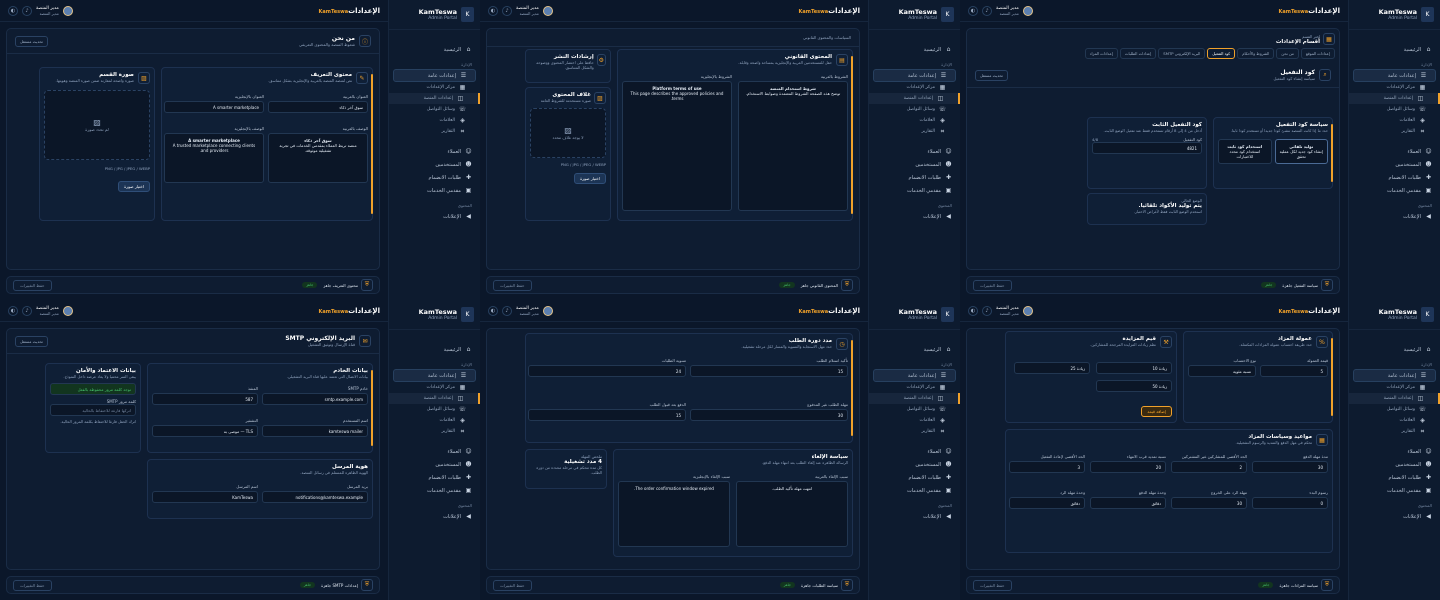  Describe the element at coordinates (1221, 53) in the screenshot. I see `settings-tab: كود التفعيل` at that location.